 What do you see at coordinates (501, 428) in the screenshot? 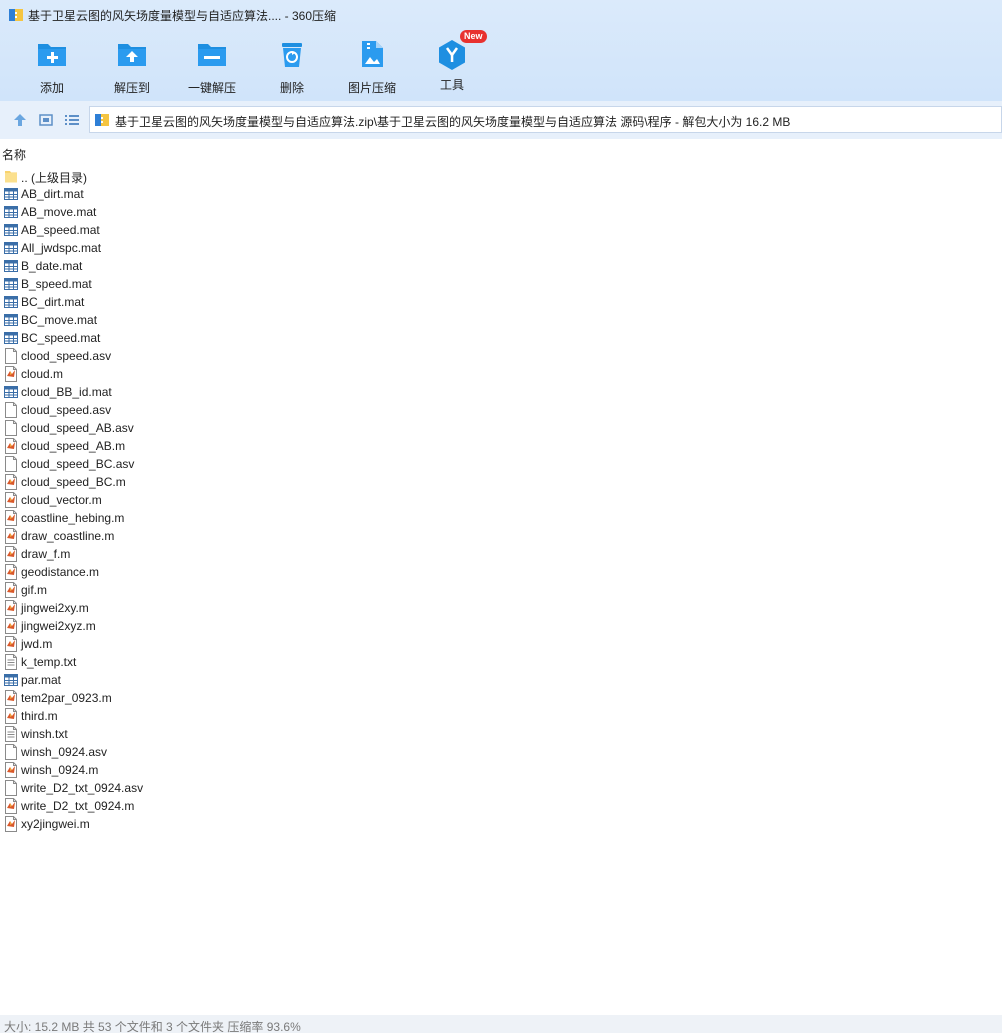
I see `file-row: cloud_speed_AB.asv` at bounding box center [501, 428].